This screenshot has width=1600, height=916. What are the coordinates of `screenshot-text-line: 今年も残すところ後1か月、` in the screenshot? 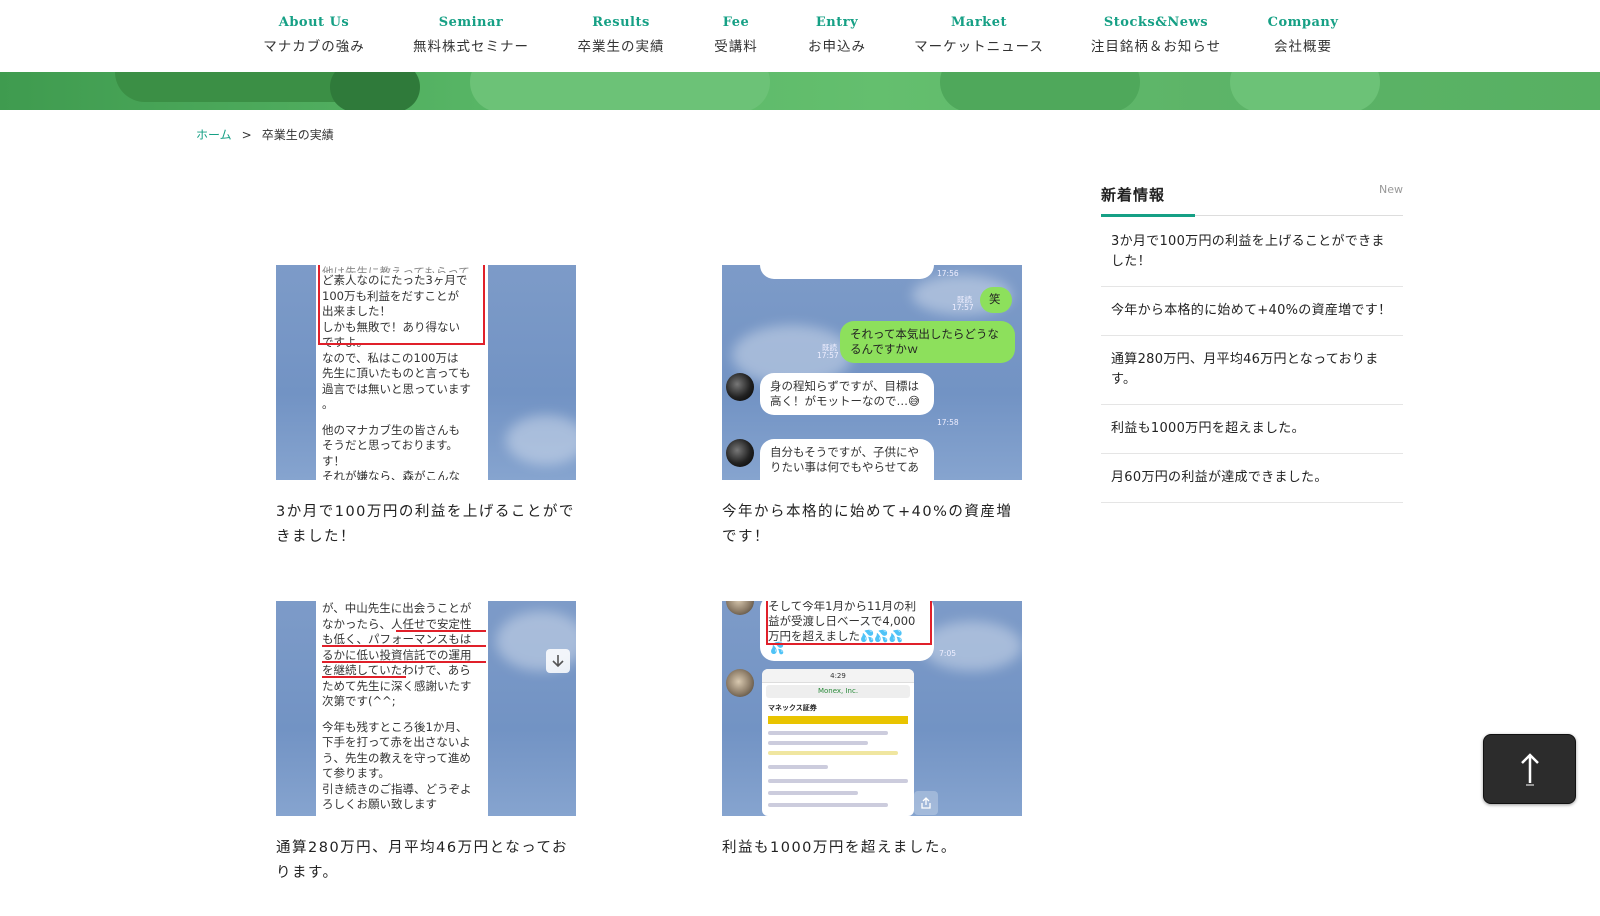 It's located at (395, 726).